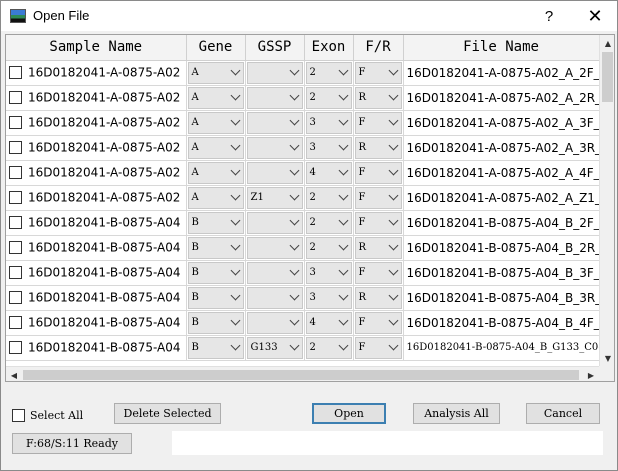 The image size is (618, 471). Describe the element at coordinates (47, 415) in the screenshot. I see `select-all-checkbox: Select All` at that location.